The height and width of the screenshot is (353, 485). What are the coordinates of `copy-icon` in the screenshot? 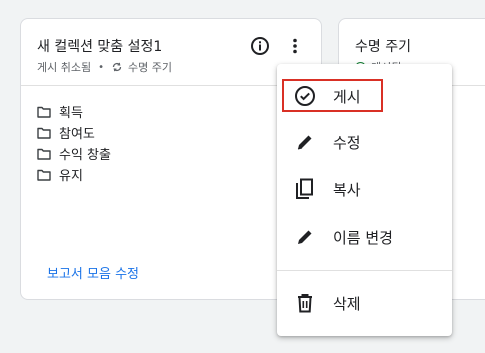 It's located at (305, 189).